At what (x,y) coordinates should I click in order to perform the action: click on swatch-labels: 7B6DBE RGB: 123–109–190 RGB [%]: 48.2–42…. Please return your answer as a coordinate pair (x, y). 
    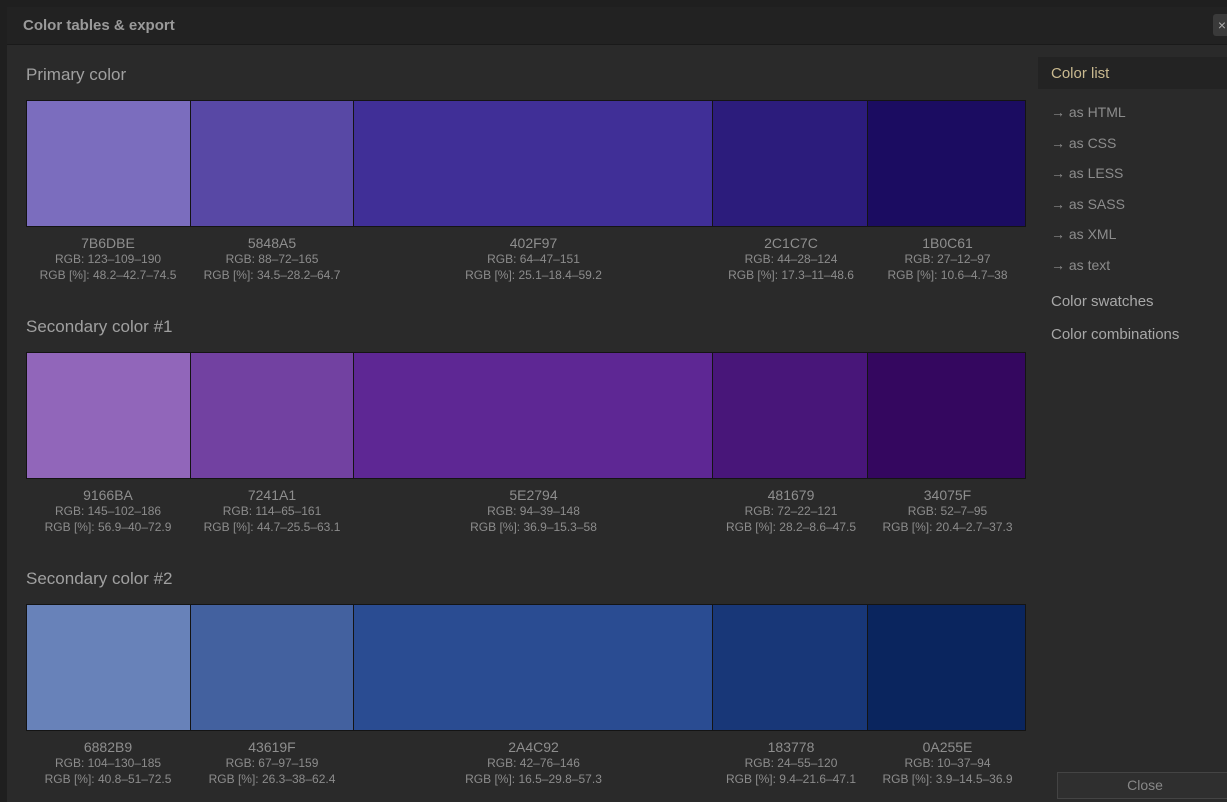
    Looking at the image, I should click on (526, 259).